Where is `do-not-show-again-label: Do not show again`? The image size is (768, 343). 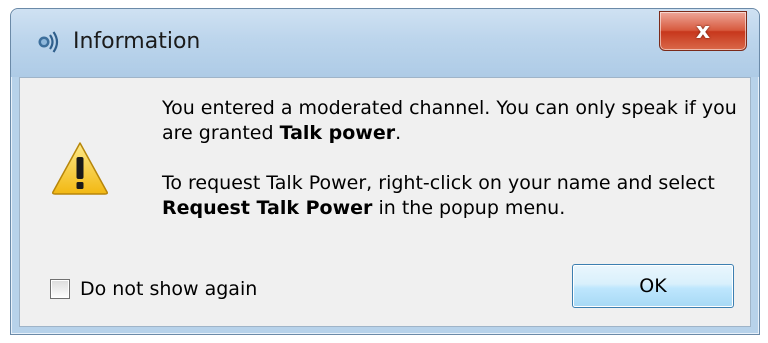 do-not-show-again-label: Do not show again is located at coordinates (169, 289).